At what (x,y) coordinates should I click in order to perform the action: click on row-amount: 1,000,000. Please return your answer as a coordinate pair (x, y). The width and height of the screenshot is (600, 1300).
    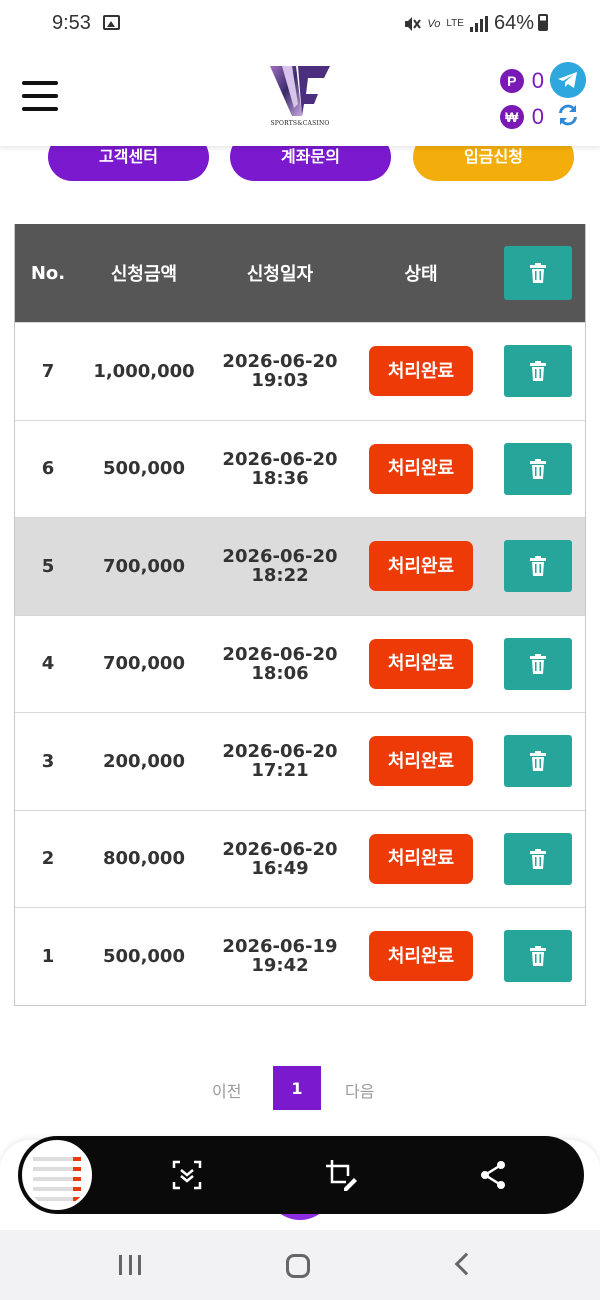
    Looking at the image, I should click on (144, 371).